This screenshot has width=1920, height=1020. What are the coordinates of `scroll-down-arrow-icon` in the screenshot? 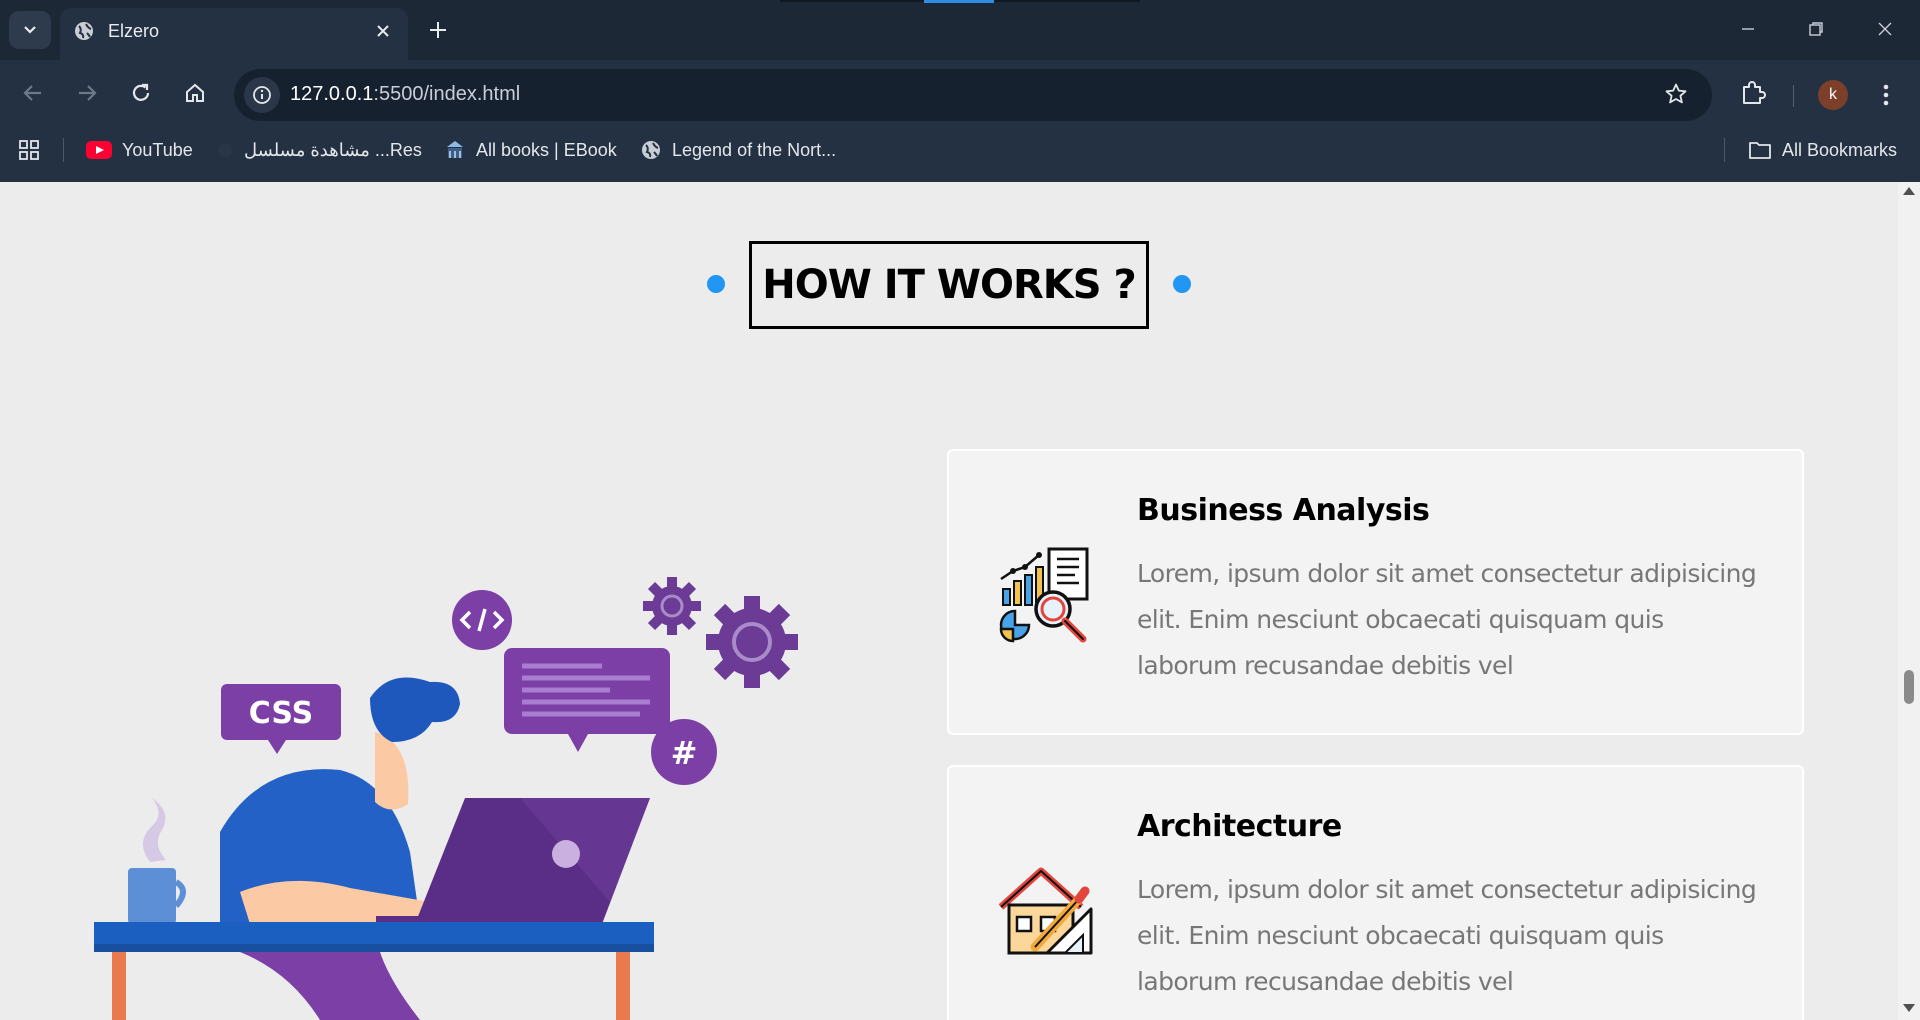 It's located at (1909, 1008).